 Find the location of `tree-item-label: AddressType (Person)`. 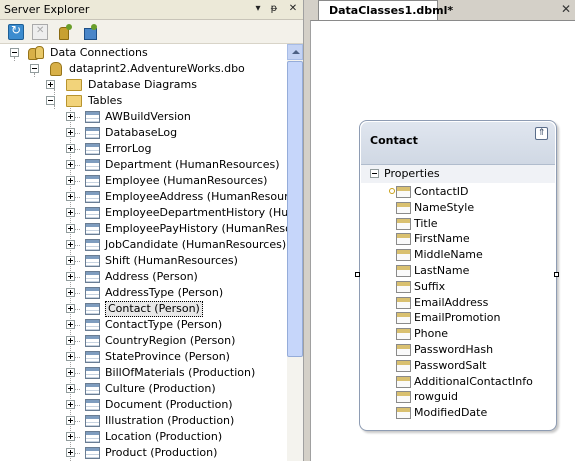

tree-item-label: AddressType (Person) is located at coordinates (164, 292).